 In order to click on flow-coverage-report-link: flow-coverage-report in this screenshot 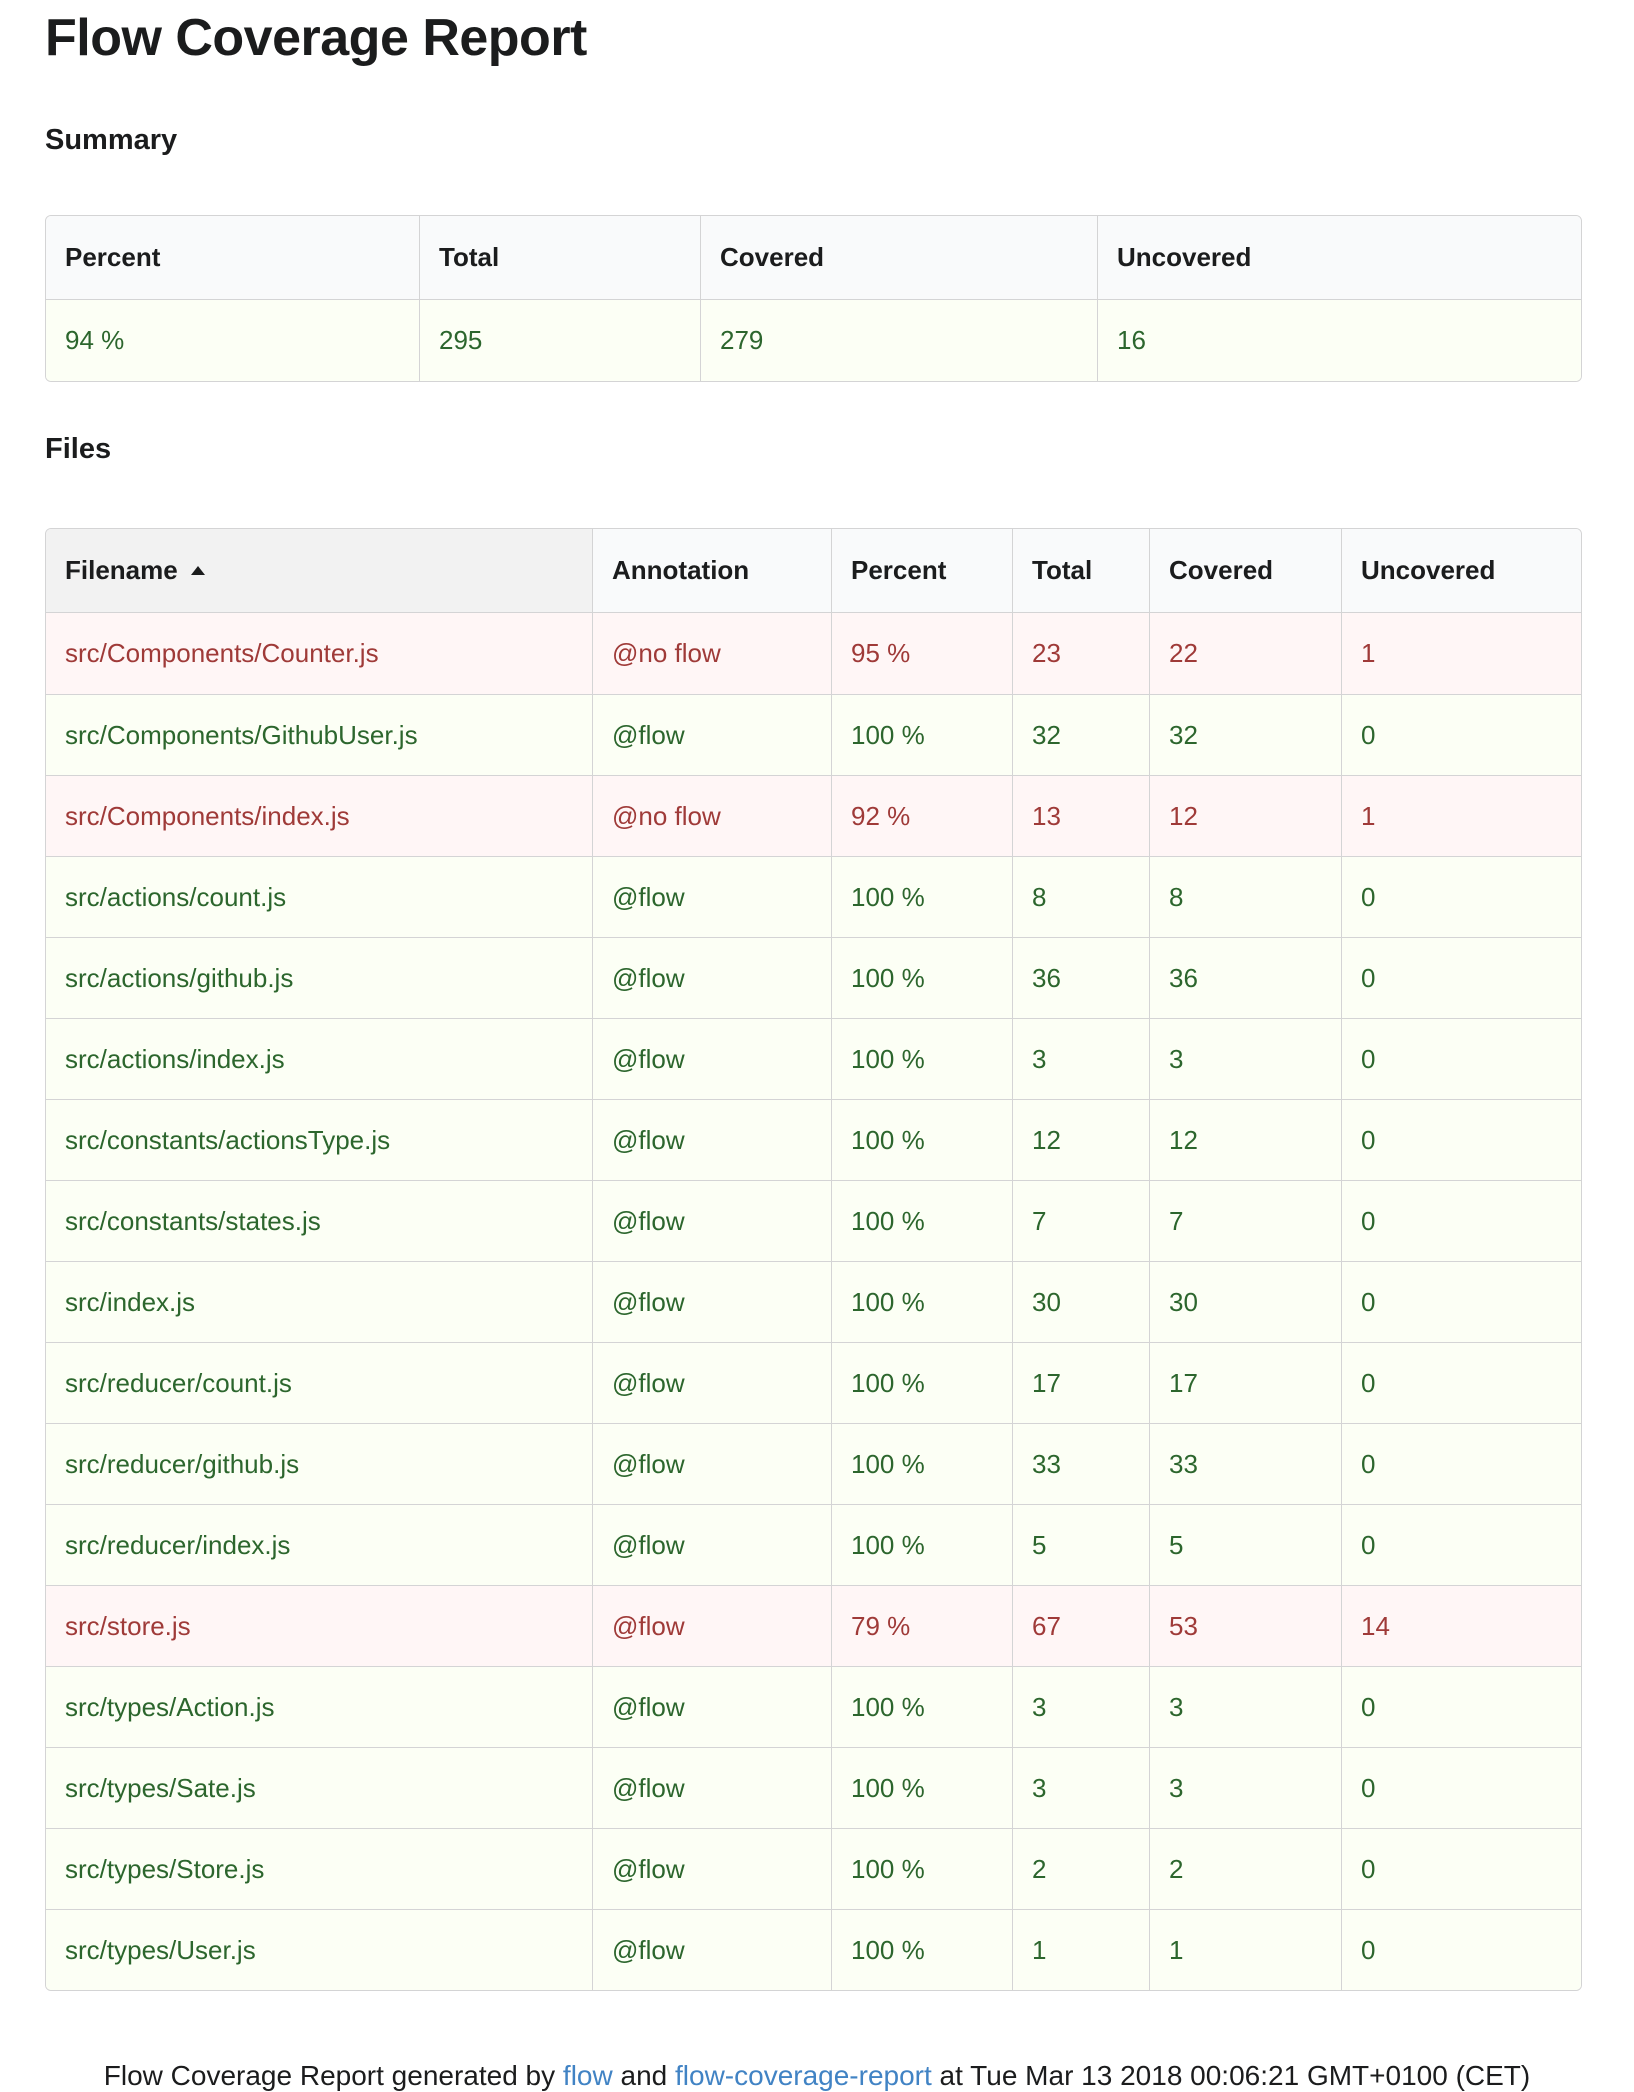, I will do `click(803, 2075)`.